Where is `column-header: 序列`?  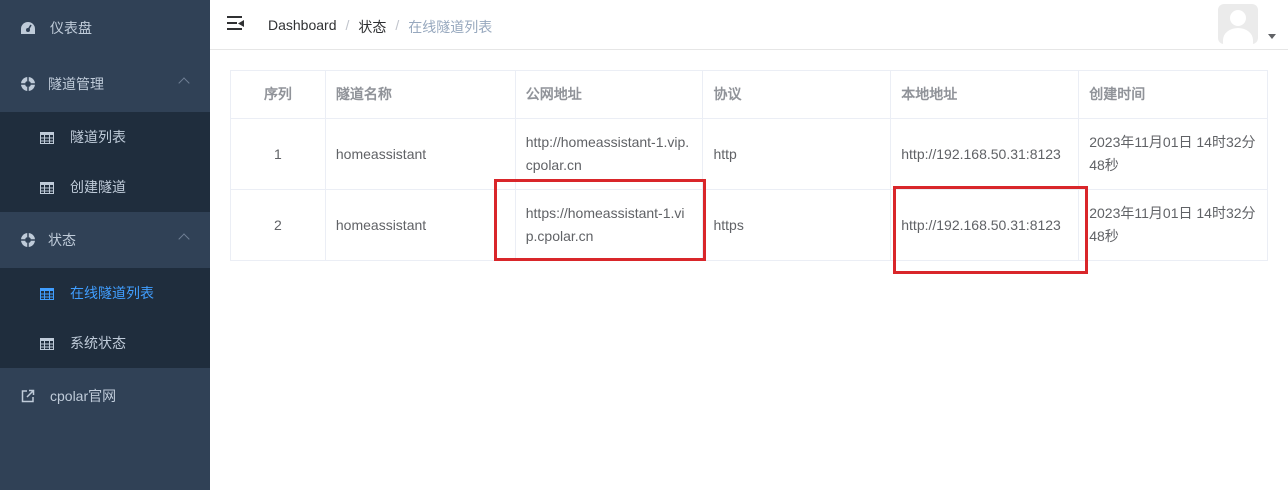
column-header: 序列 is located at coordinates (278, 94).